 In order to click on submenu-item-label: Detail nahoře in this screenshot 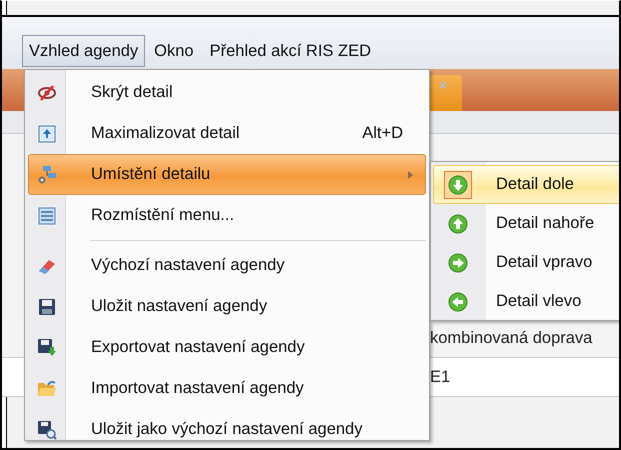, I will do `click(546, 223)`.